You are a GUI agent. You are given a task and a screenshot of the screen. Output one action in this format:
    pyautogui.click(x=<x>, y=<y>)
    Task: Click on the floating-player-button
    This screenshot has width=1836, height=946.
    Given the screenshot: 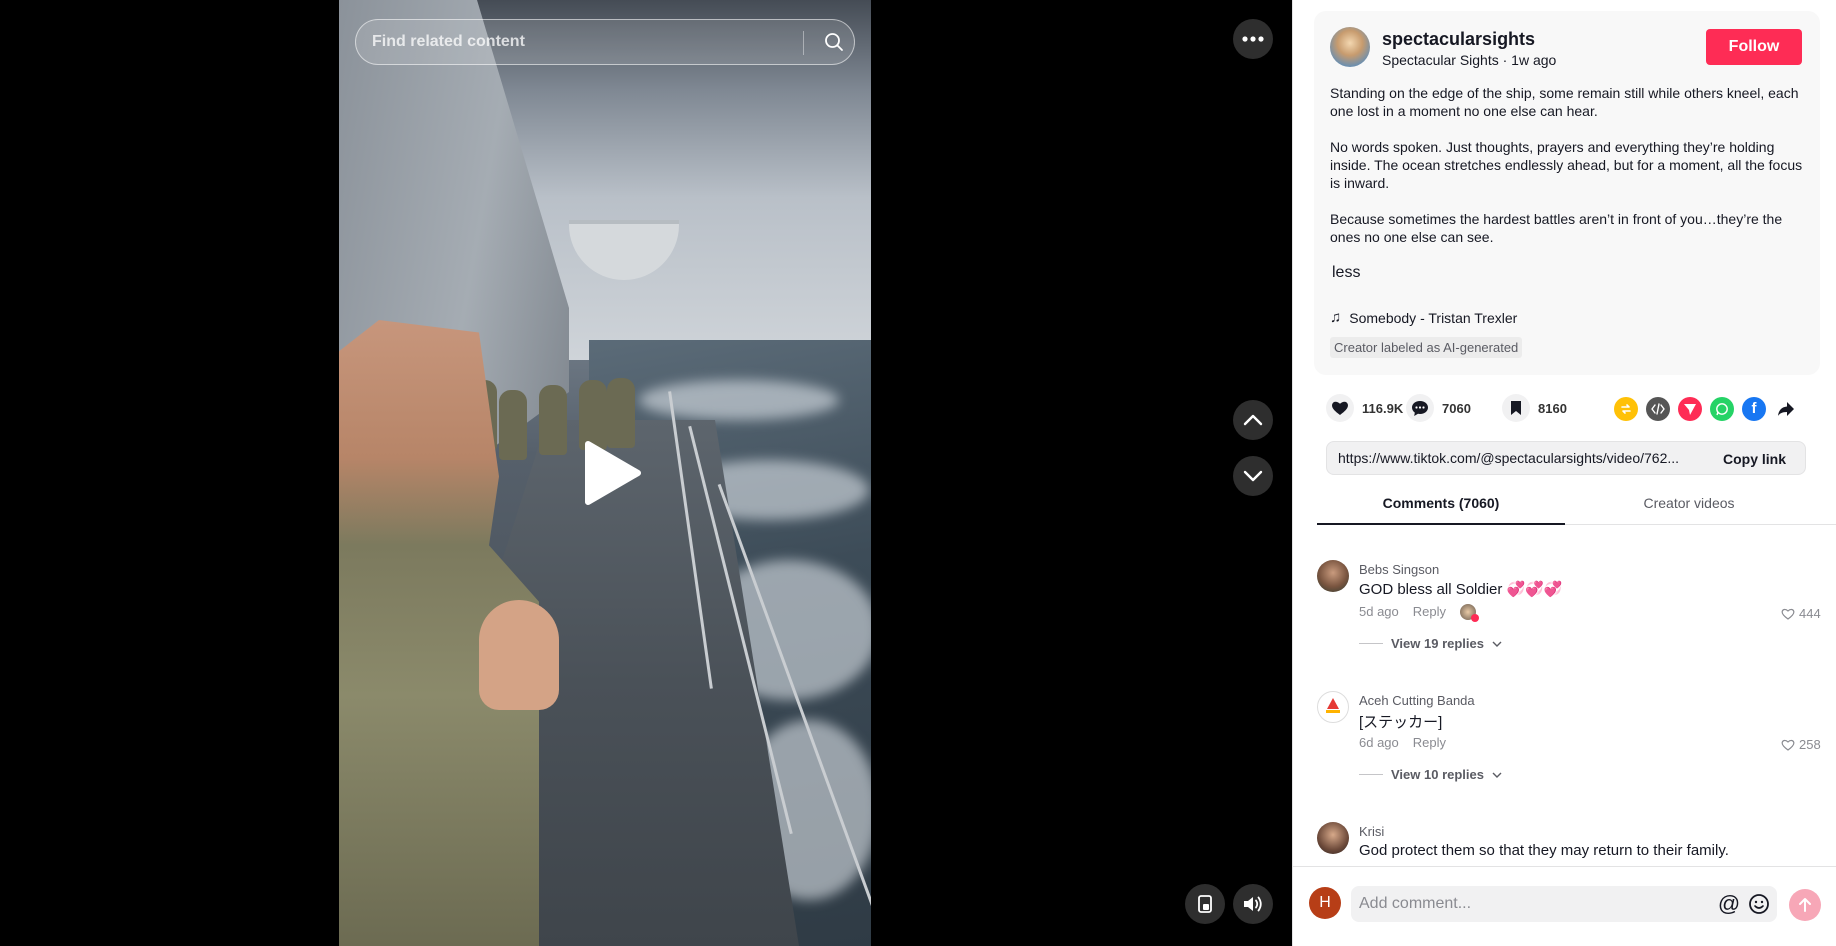 What is the action you would take?
    pyautogui.click(x=1205, y=904)
    